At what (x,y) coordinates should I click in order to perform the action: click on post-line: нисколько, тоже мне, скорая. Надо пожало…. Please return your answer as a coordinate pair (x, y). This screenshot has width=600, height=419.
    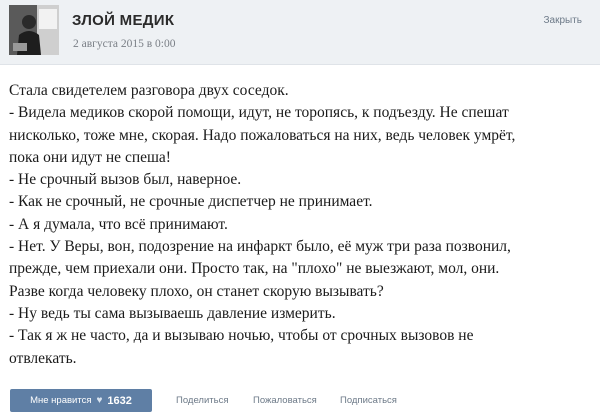
    Looking at the image, I should click on (262, 135).